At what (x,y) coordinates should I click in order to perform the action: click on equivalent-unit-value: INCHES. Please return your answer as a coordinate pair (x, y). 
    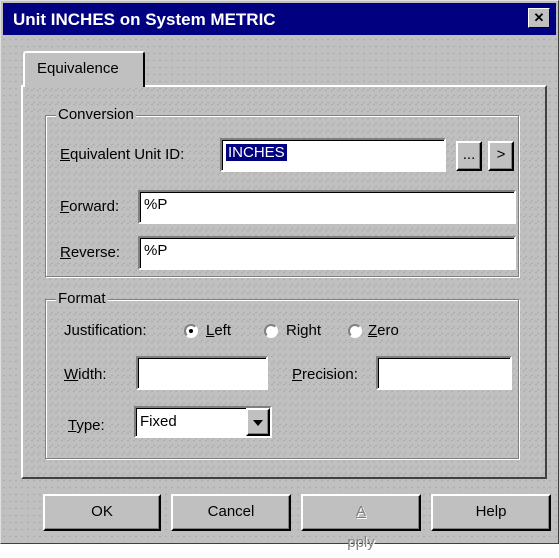
    Looking at the image, I should click on (256, 152).